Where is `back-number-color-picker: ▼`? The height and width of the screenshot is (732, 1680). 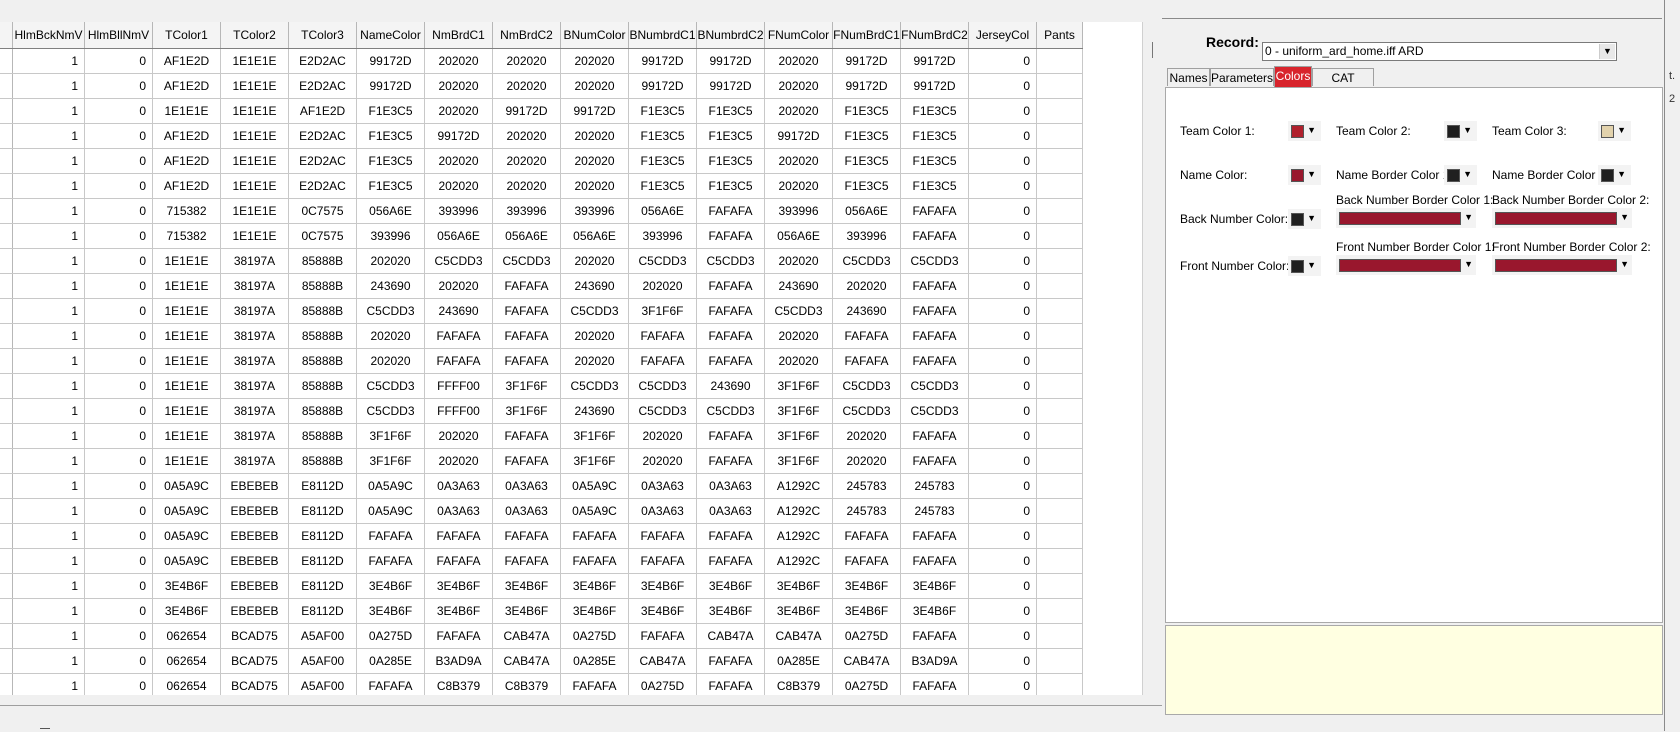
back-number-color-picker: ▼ is located at coordinates (1304, 219).